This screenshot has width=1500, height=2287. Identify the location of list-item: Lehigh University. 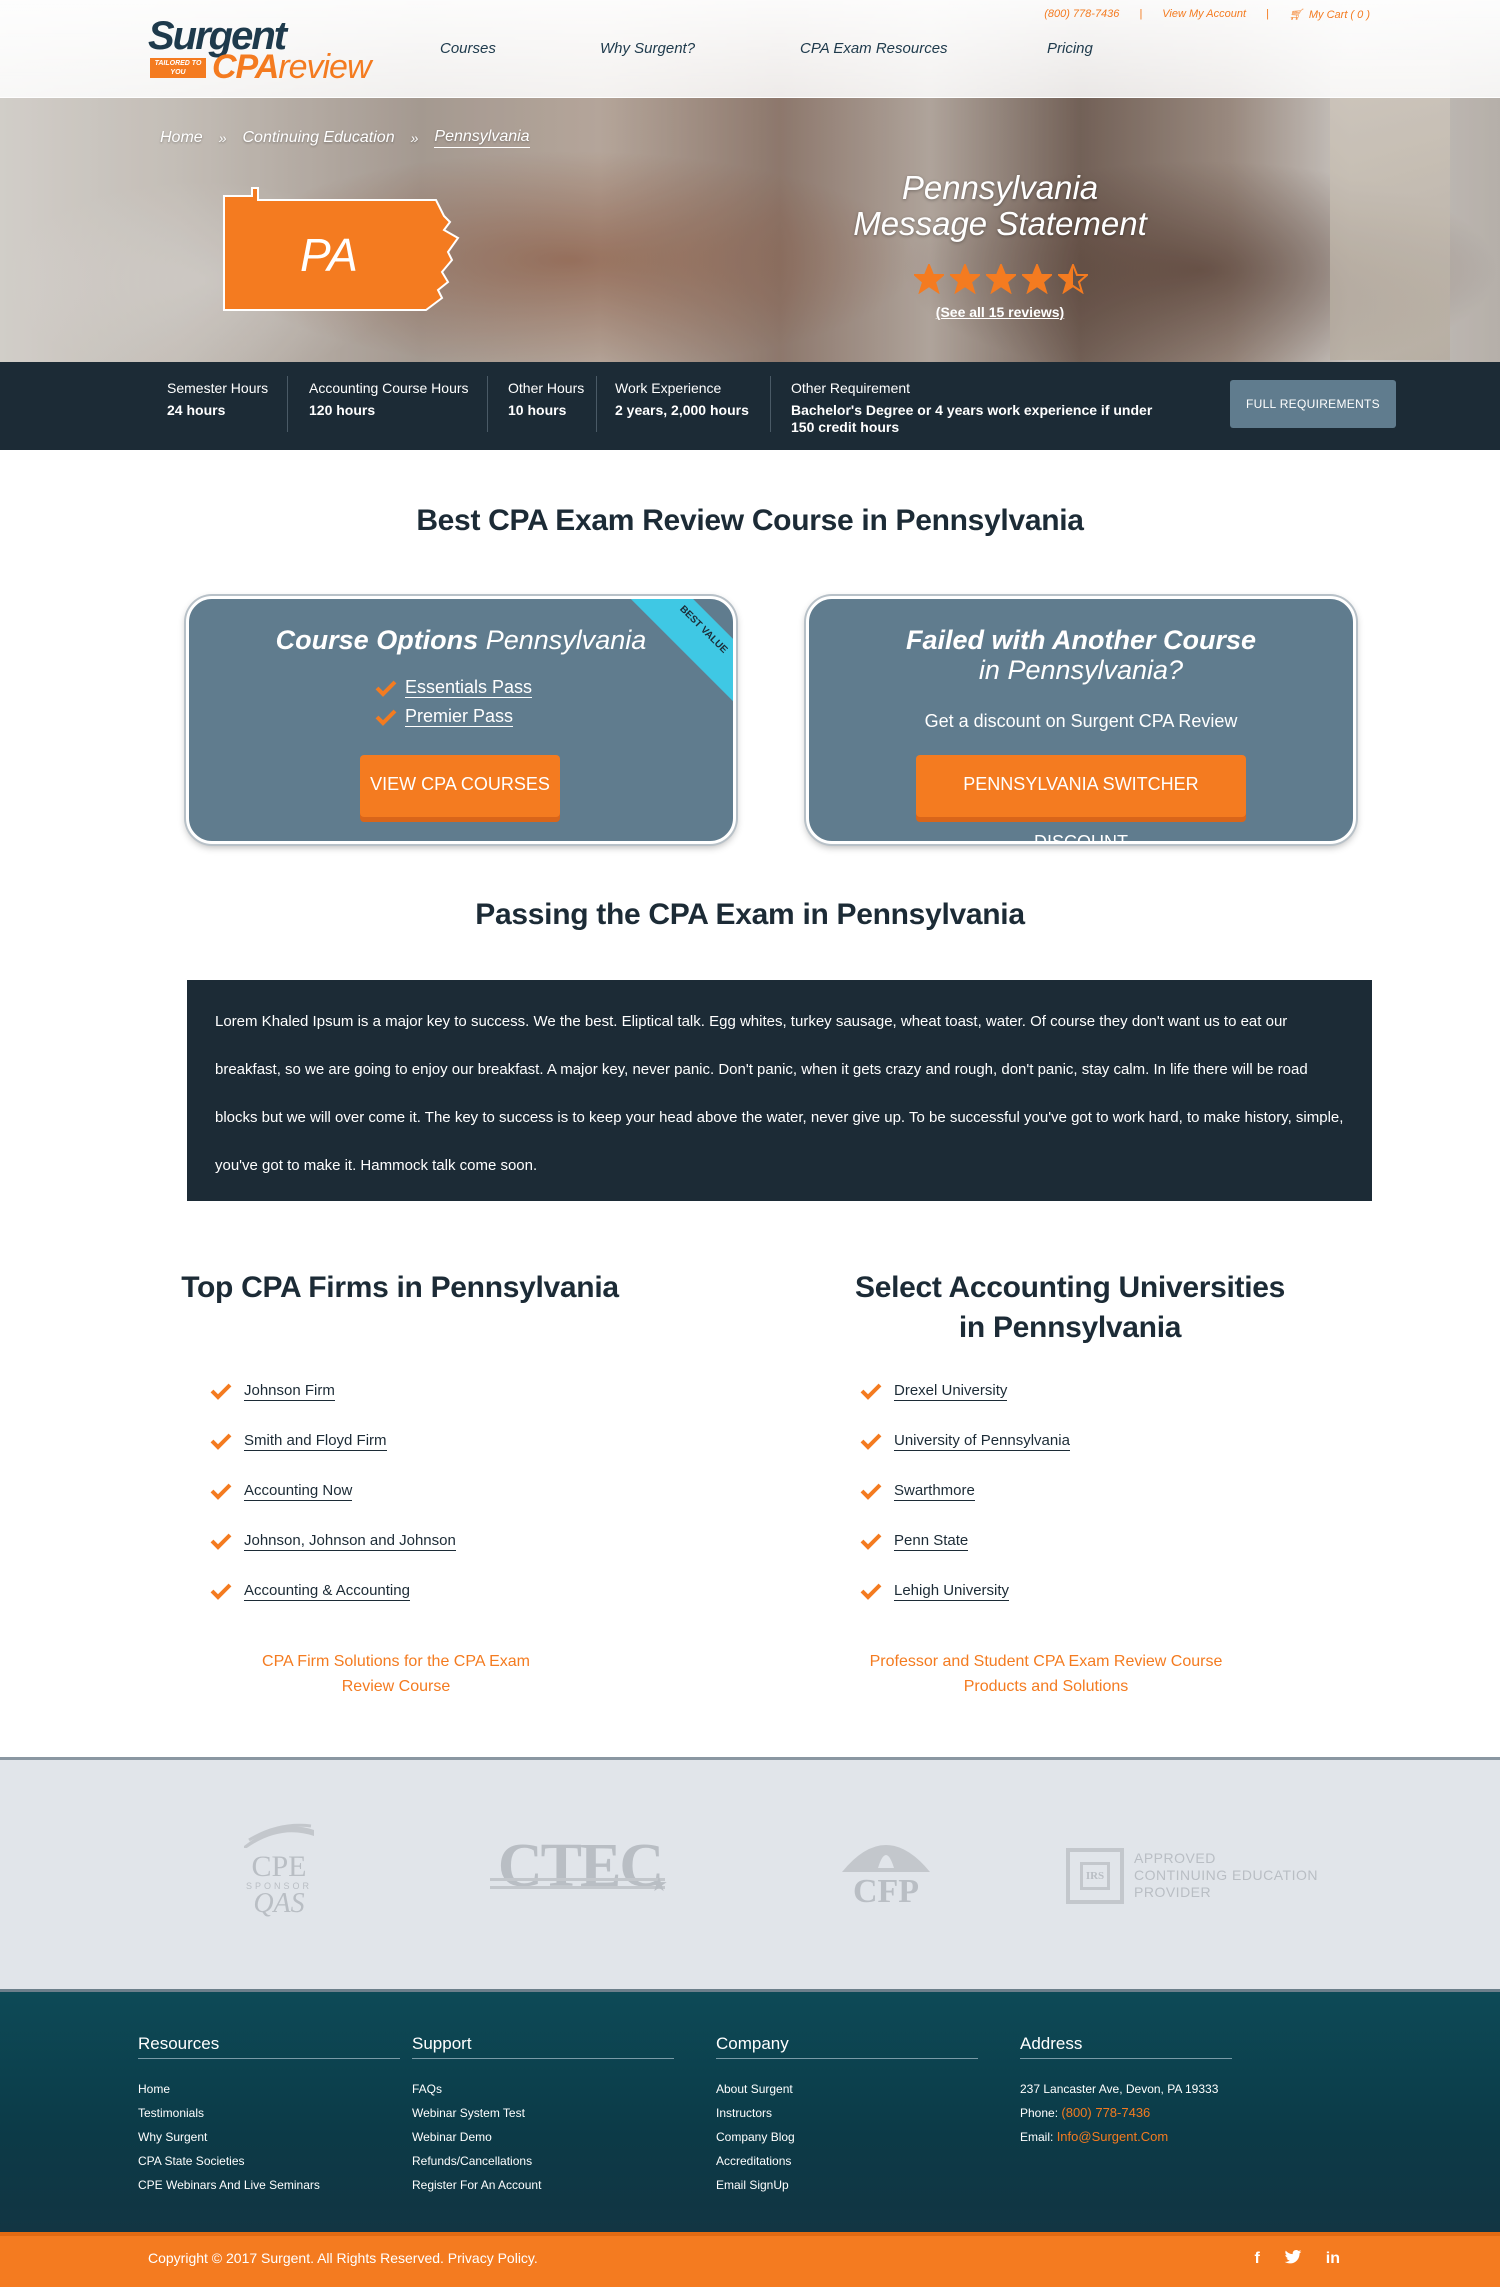
(965, 1591).